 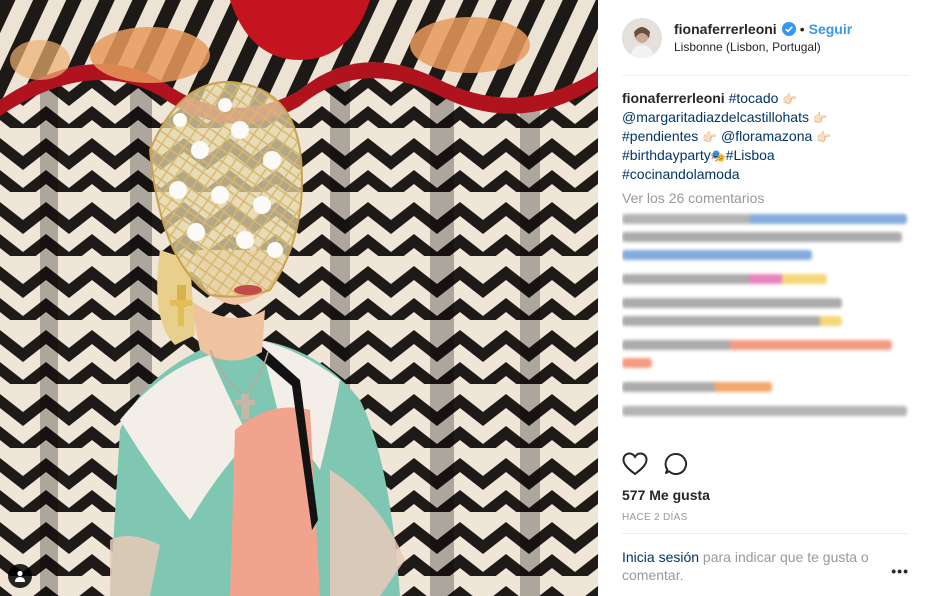 I want to click on avatar-image, so click(x=642, y=37).